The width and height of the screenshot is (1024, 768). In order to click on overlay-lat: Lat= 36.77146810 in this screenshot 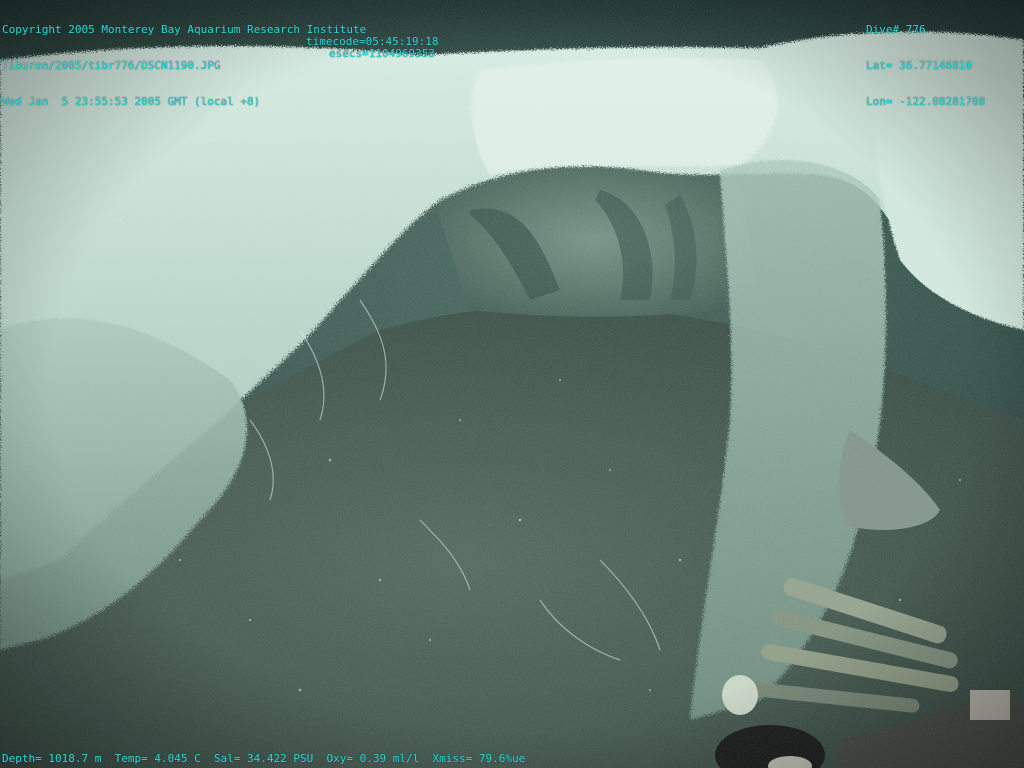, I will do `click(919, 65)`.